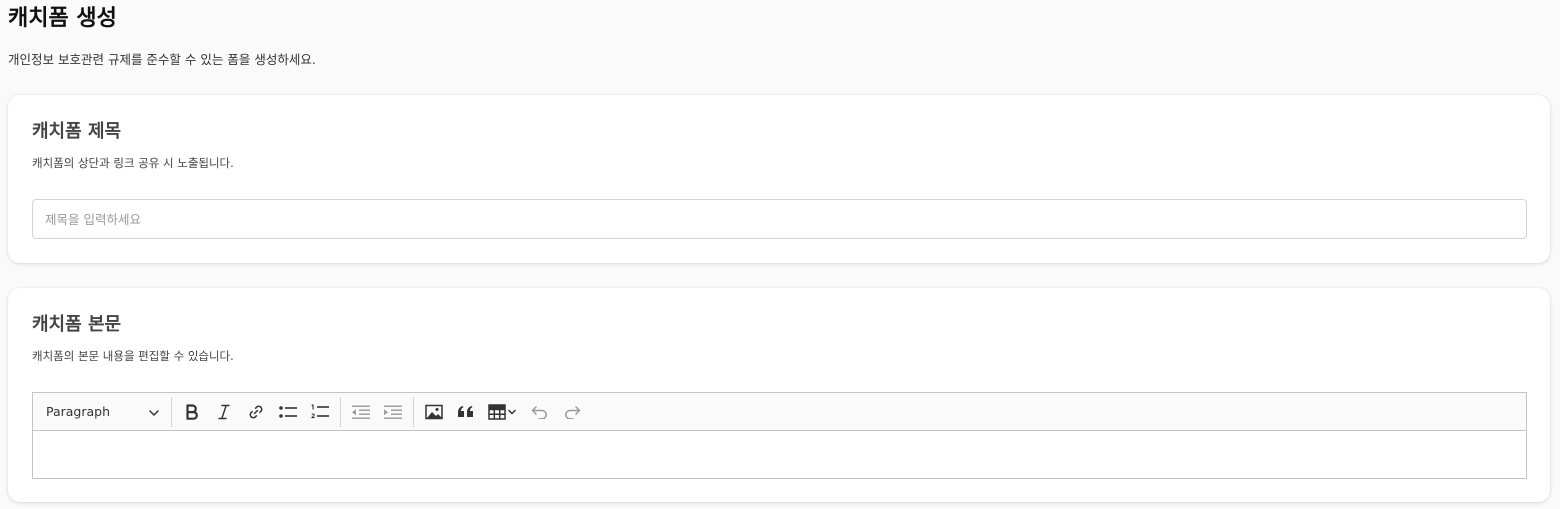 This screenshot has height=509, width=1560. I want to click on page-title: 캐치폼 생성, so click(62, 18).